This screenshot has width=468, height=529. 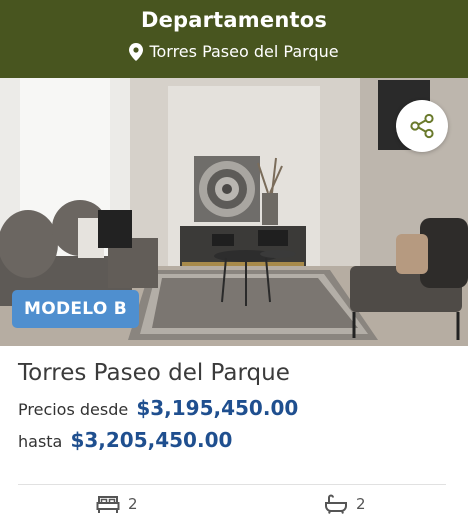 I want to click on bathtub-icon, so click(x=336, y=504).